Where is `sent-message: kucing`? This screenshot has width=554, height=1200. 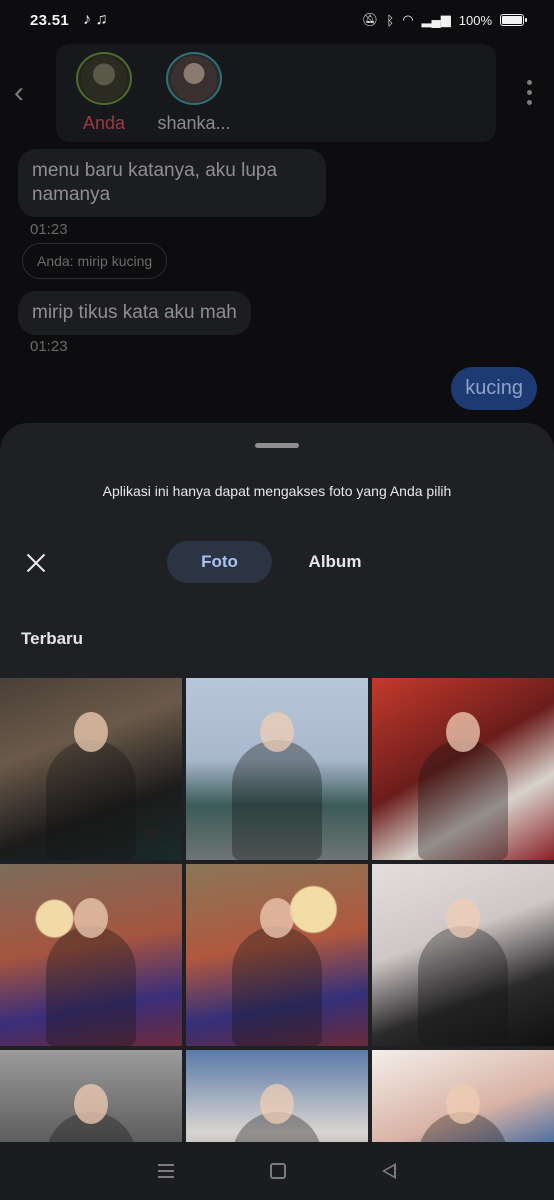 sent-message: kucing is located at coordinates (494, 388).